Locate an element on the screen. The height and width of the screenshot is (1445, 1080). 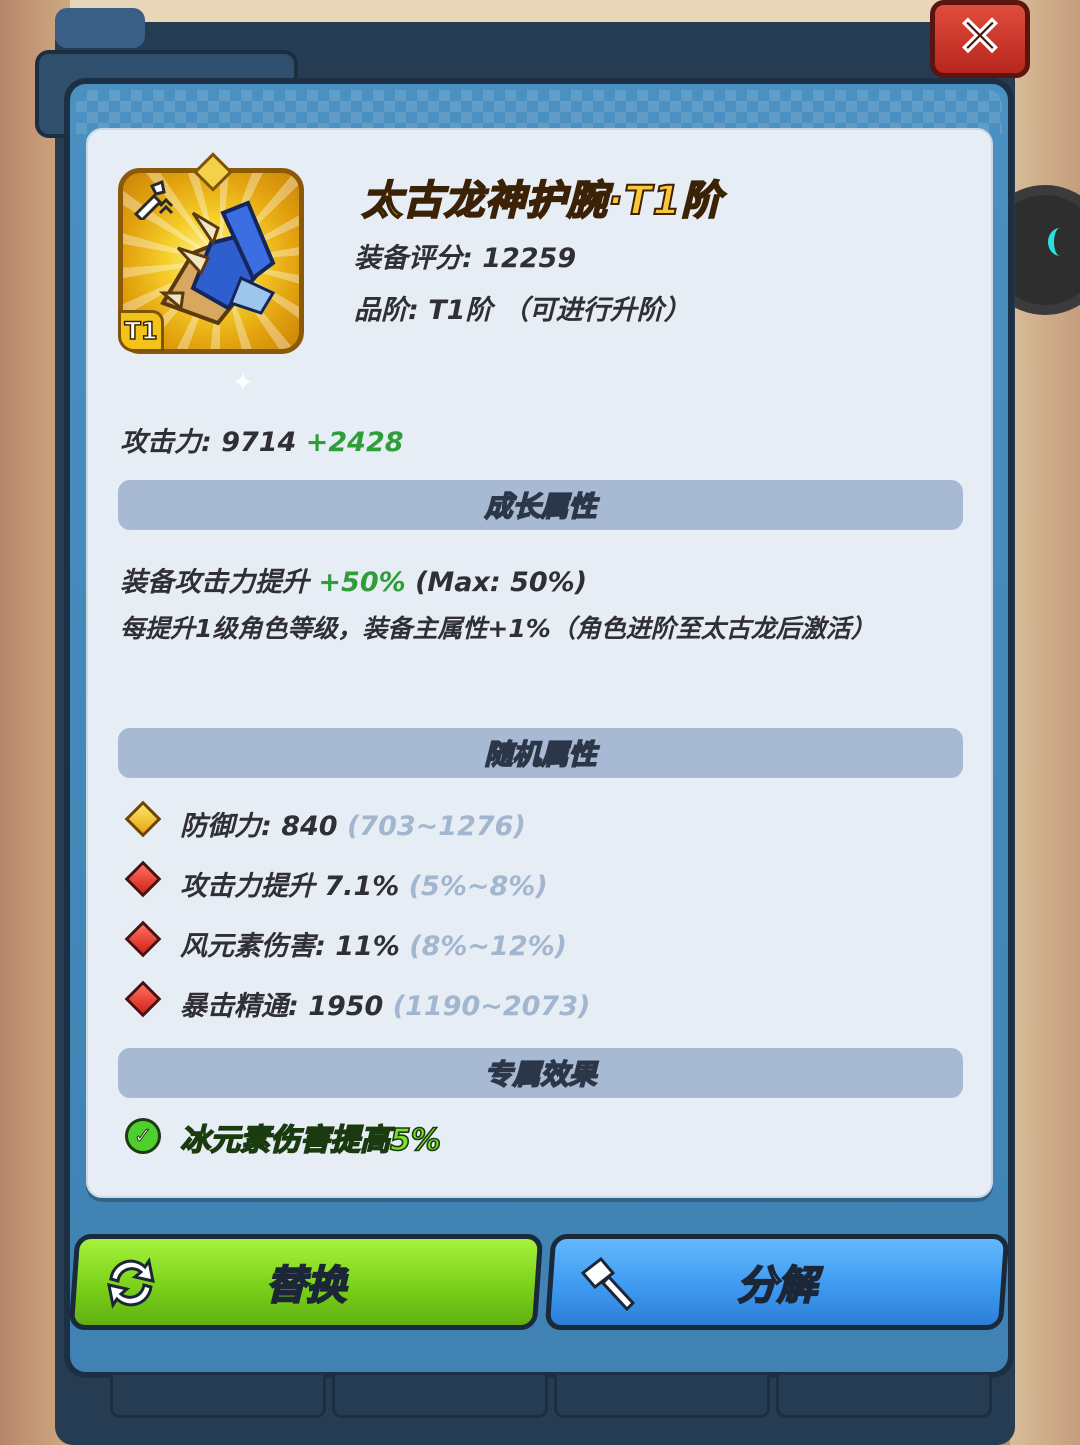
random-stat-row: 风元素伤害: 11% (8%~12%) is located at coordinates (373, 943).